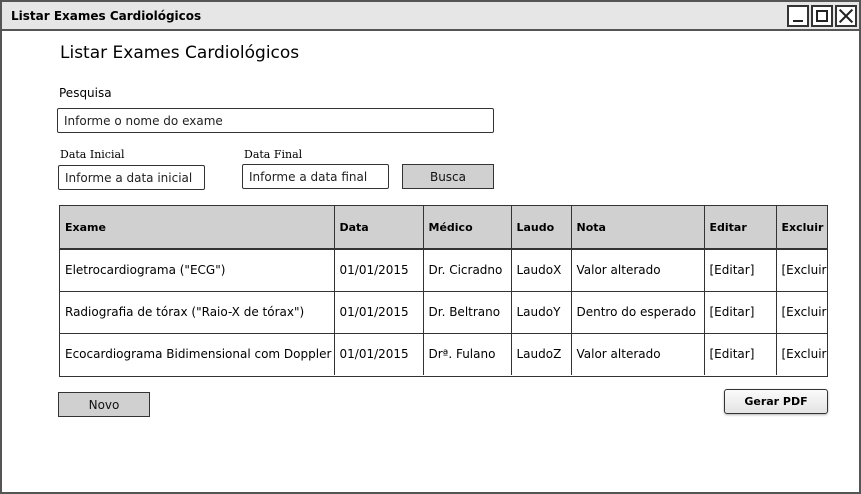 The image size is (861, 494). Describe the element at coordinates (430, 16) in the screenshot. I see `title-bar: Listar Exames Cardiológicos` at that location.